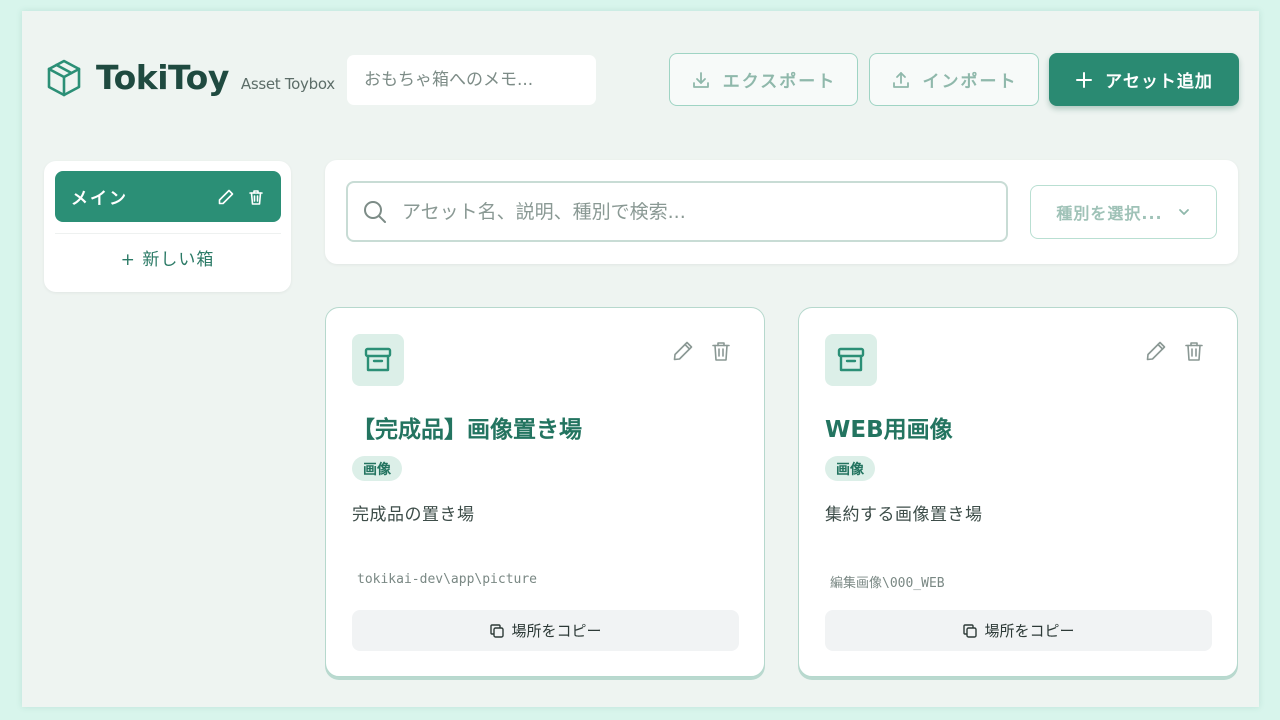  What do you see at coordinates (167, 257) in the screenshot?
I see `new-box-button: + 新しい箱` at bounding box center [167, 257].